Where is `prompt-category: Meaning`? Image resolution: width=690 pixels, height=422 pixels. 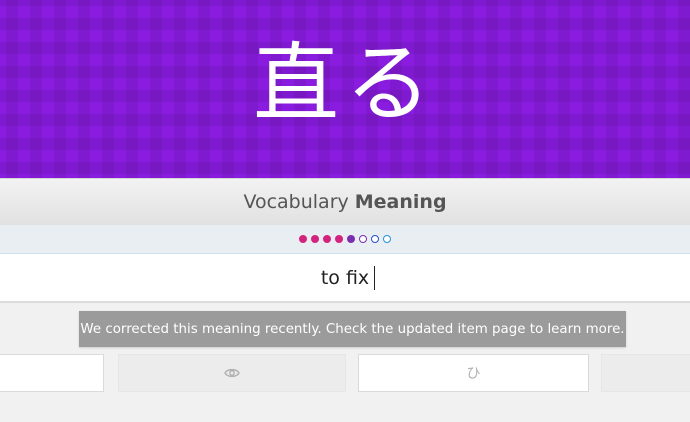 prompt-category: Meaning is located at coordinates (400, 202).